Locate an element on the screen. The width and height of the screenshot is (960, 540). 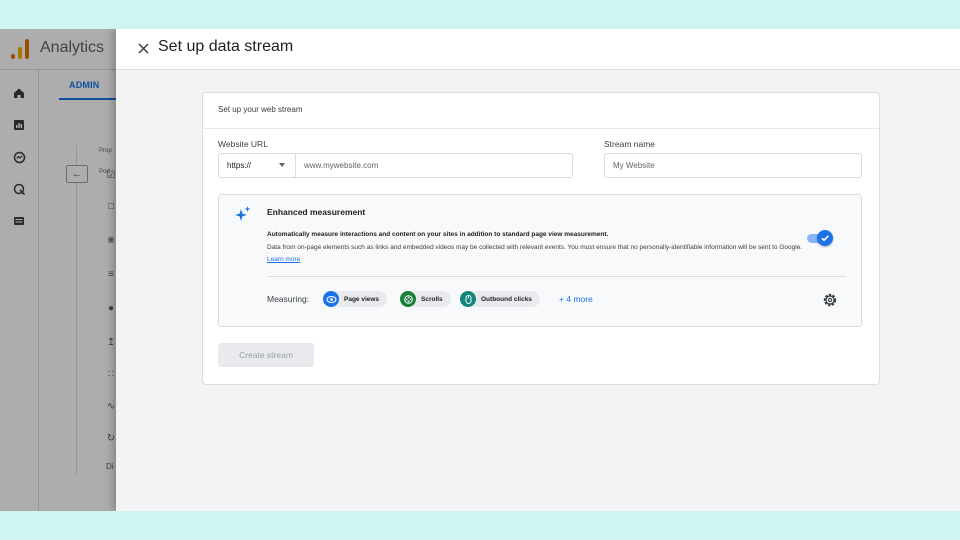
chip-scrolls: Scrolls is located at coordinates (425, 299).